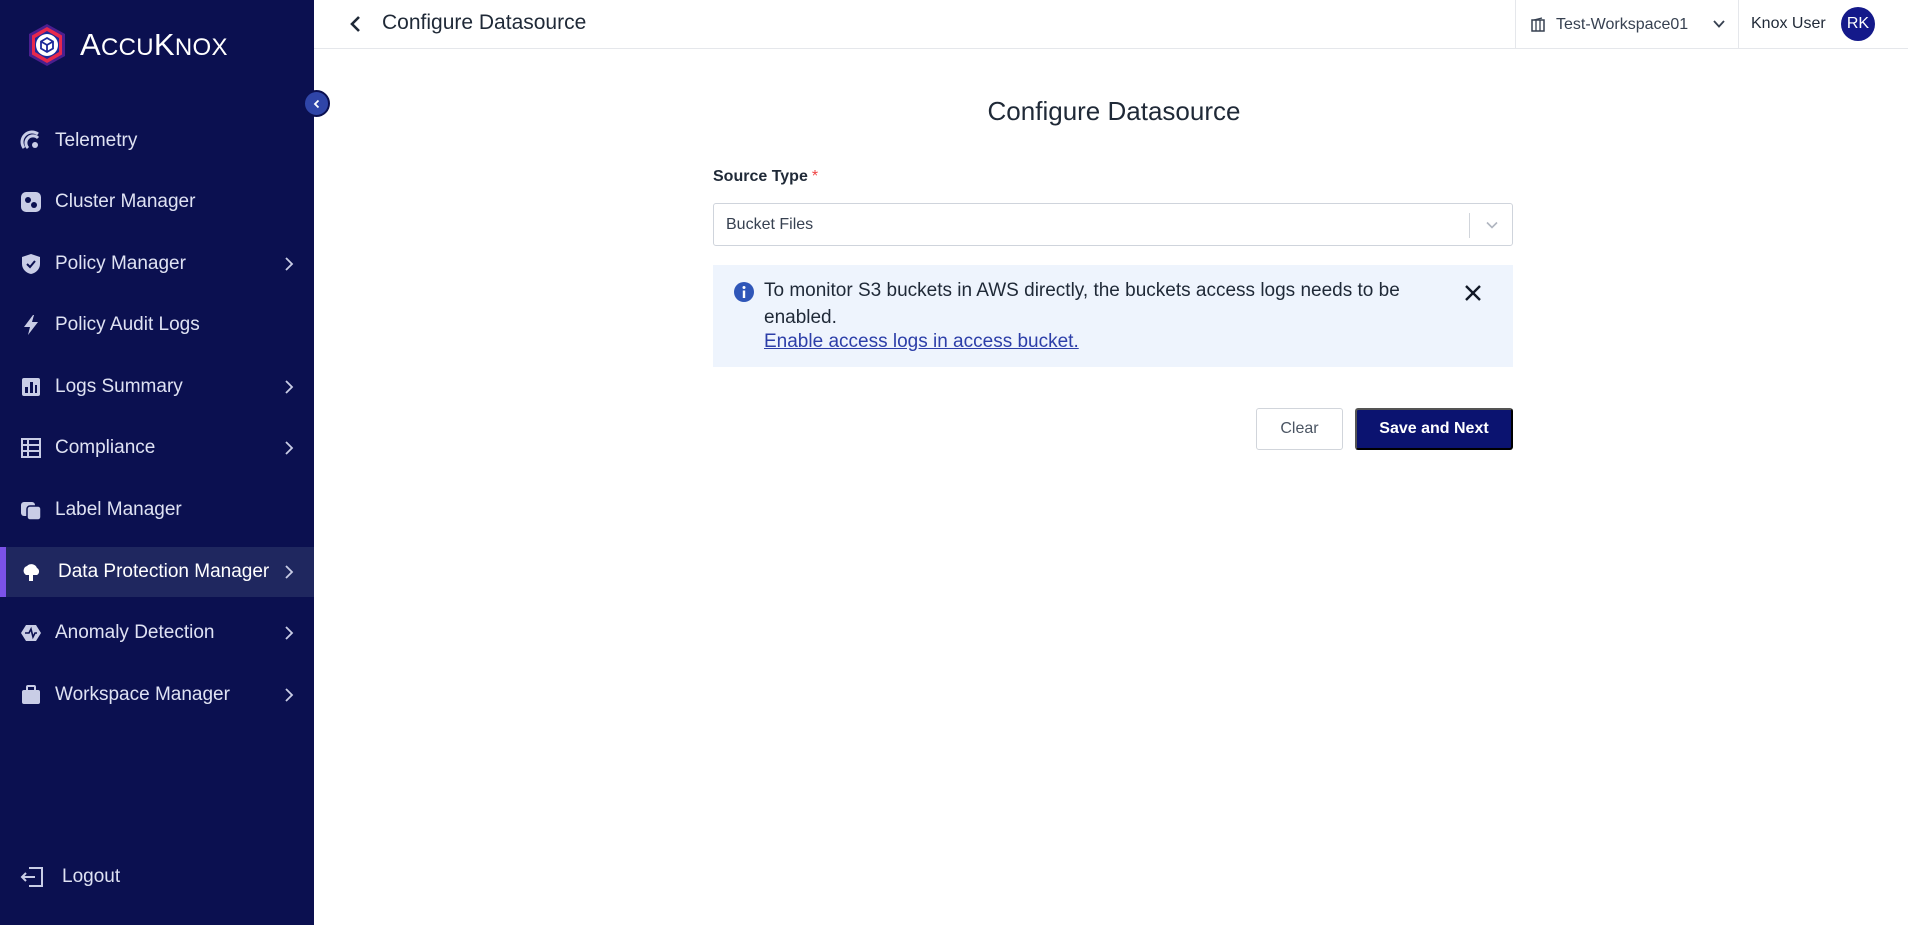  What do you see at coordinates (31, 877) in the screenshot?
I see `logout-icon` at bounding box center [31, 877].